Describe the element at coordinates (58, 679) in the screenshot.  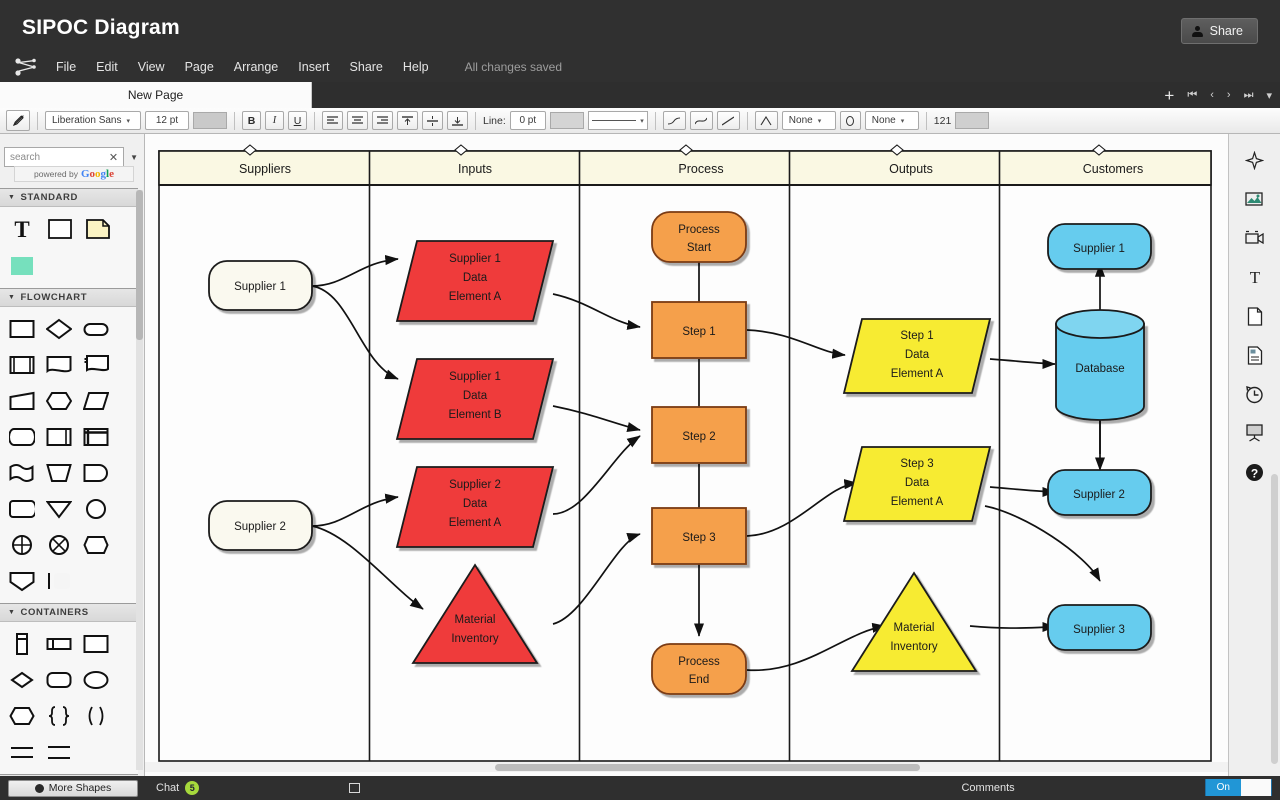
I see `rounded-container-shape` at that location.